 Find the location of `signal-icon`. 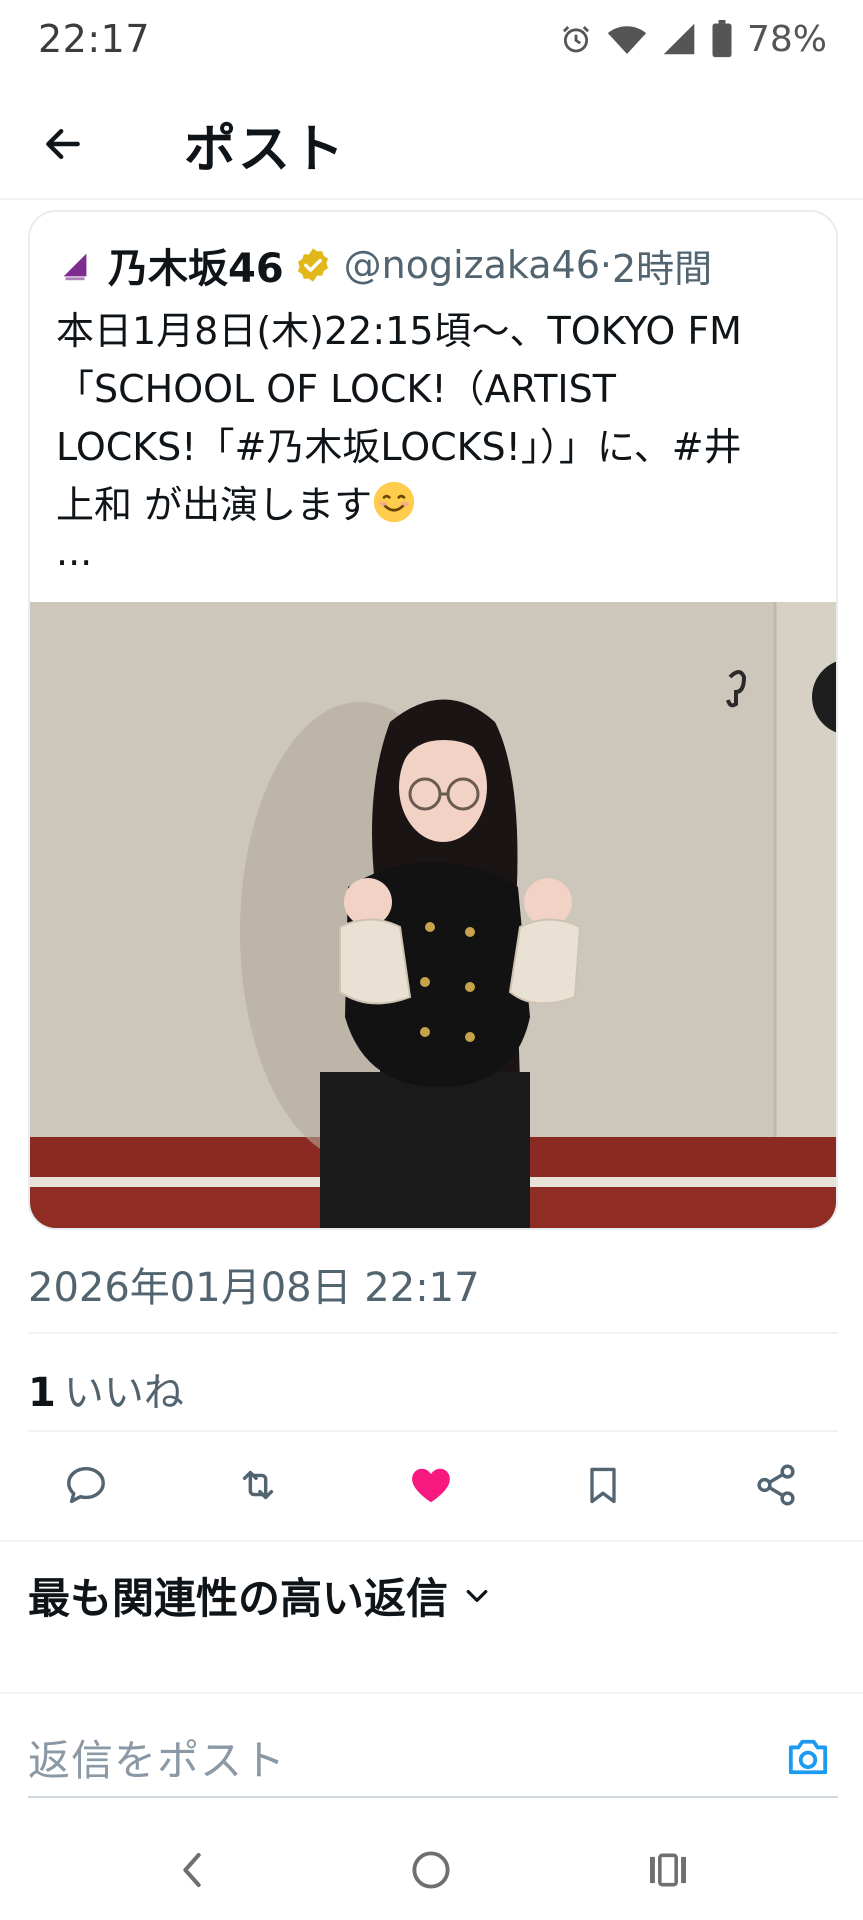

signal-icon is located at coordinates (679, 39).